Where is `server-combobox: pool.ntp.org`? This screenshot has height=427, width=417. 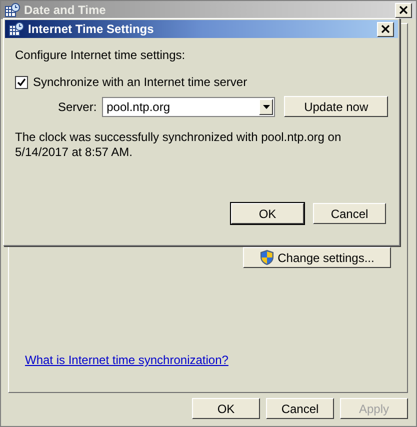 server-combobox: pool.ntp.org is located at coordinates (189, 106).